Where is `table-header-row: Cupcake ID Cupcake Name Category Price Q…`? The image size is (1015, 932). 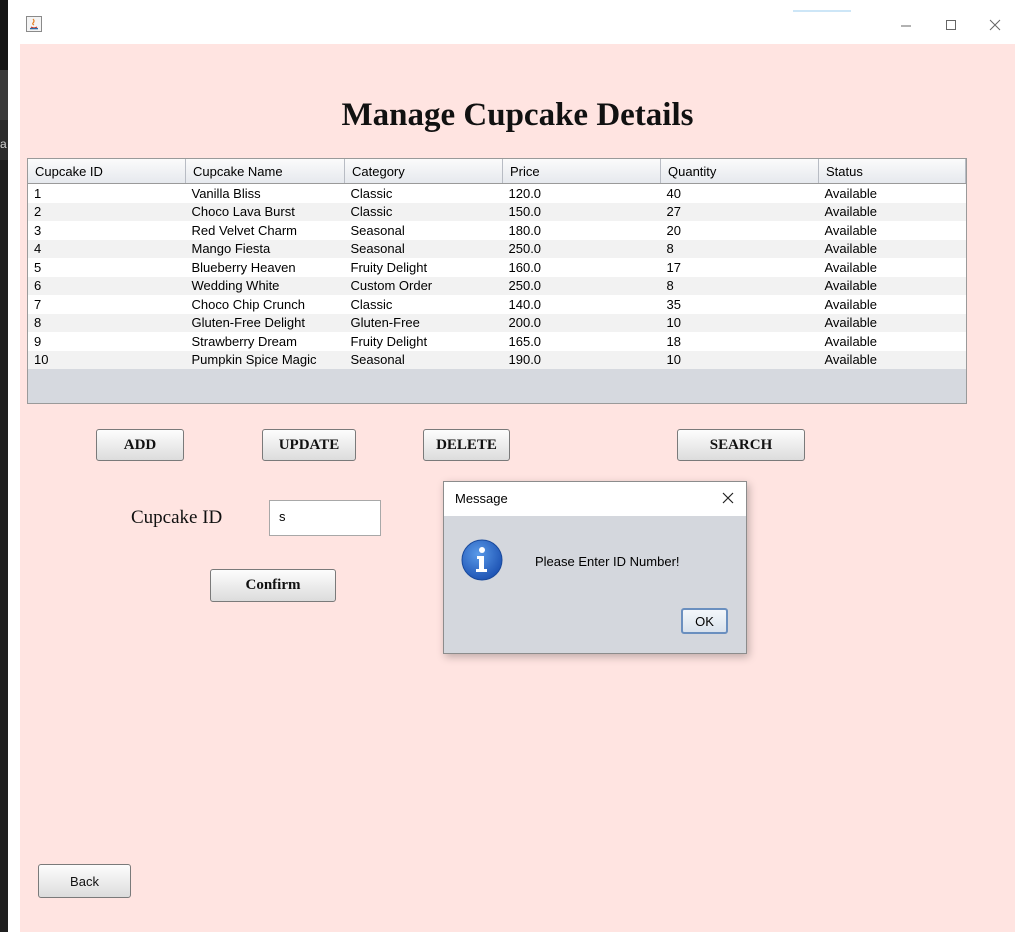
table-header-row: Cupcake ID Cupcake Name Category Price Q… is located at coordinates (497, 171).